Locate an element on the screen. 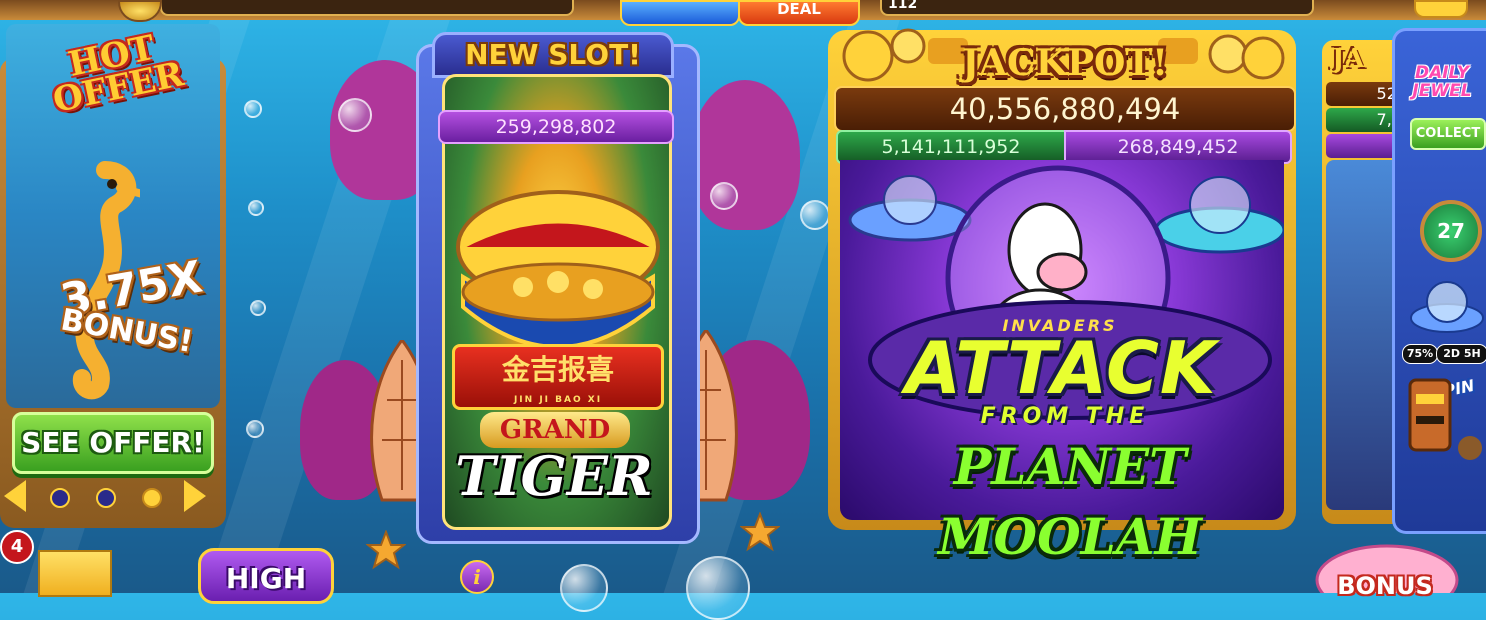 The height and width of the screenshot is (620, 1486). daily-jewel-title: DAILY JEWEL is located at coordinates (1442, 82).